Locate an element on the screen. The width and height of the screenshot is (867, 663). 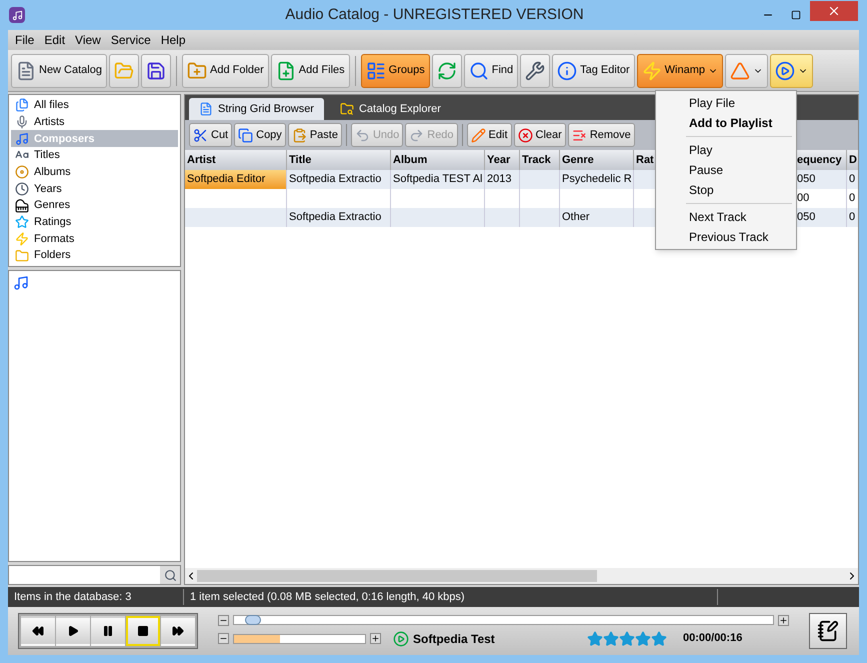
close-button is located at coordinates (834, 11).